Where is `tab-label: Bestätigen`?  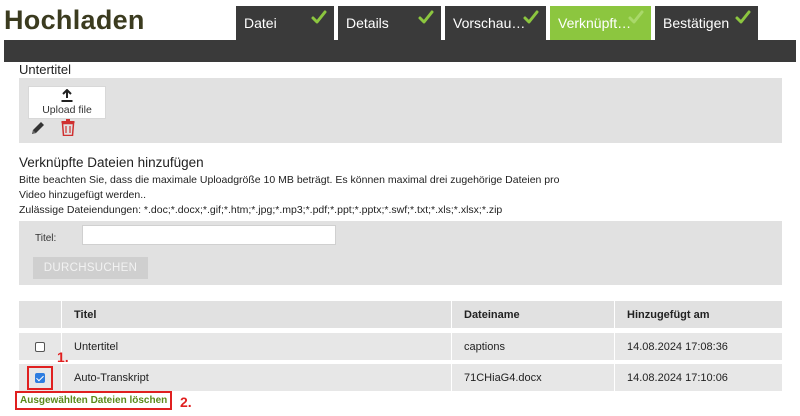 tab-label: Bestätigen is located at coordinates (696, 23).